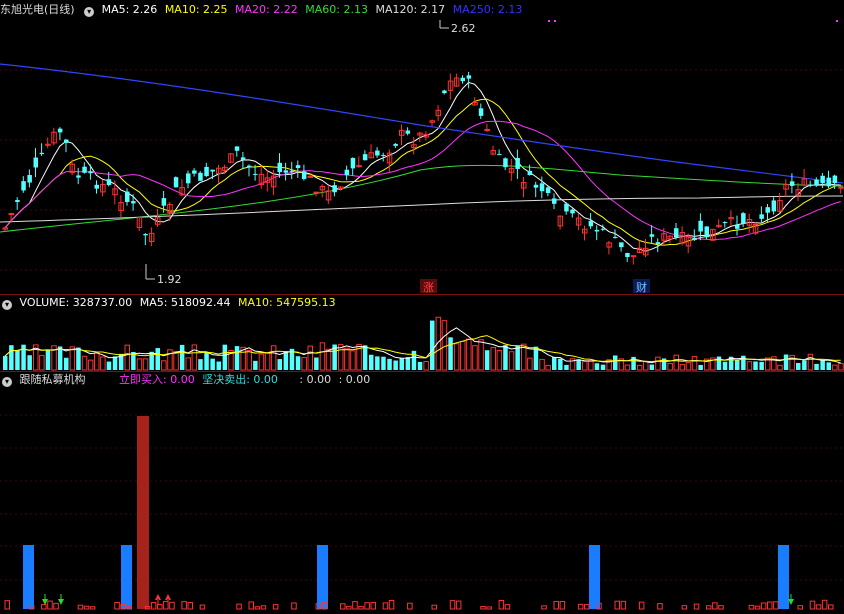 The height and width of the screenshot is (614, 844). What do you see at coordinates (463, 28) in the screenshot?
I see `high-price-label: 2.62` at bounding box center [463, 28].